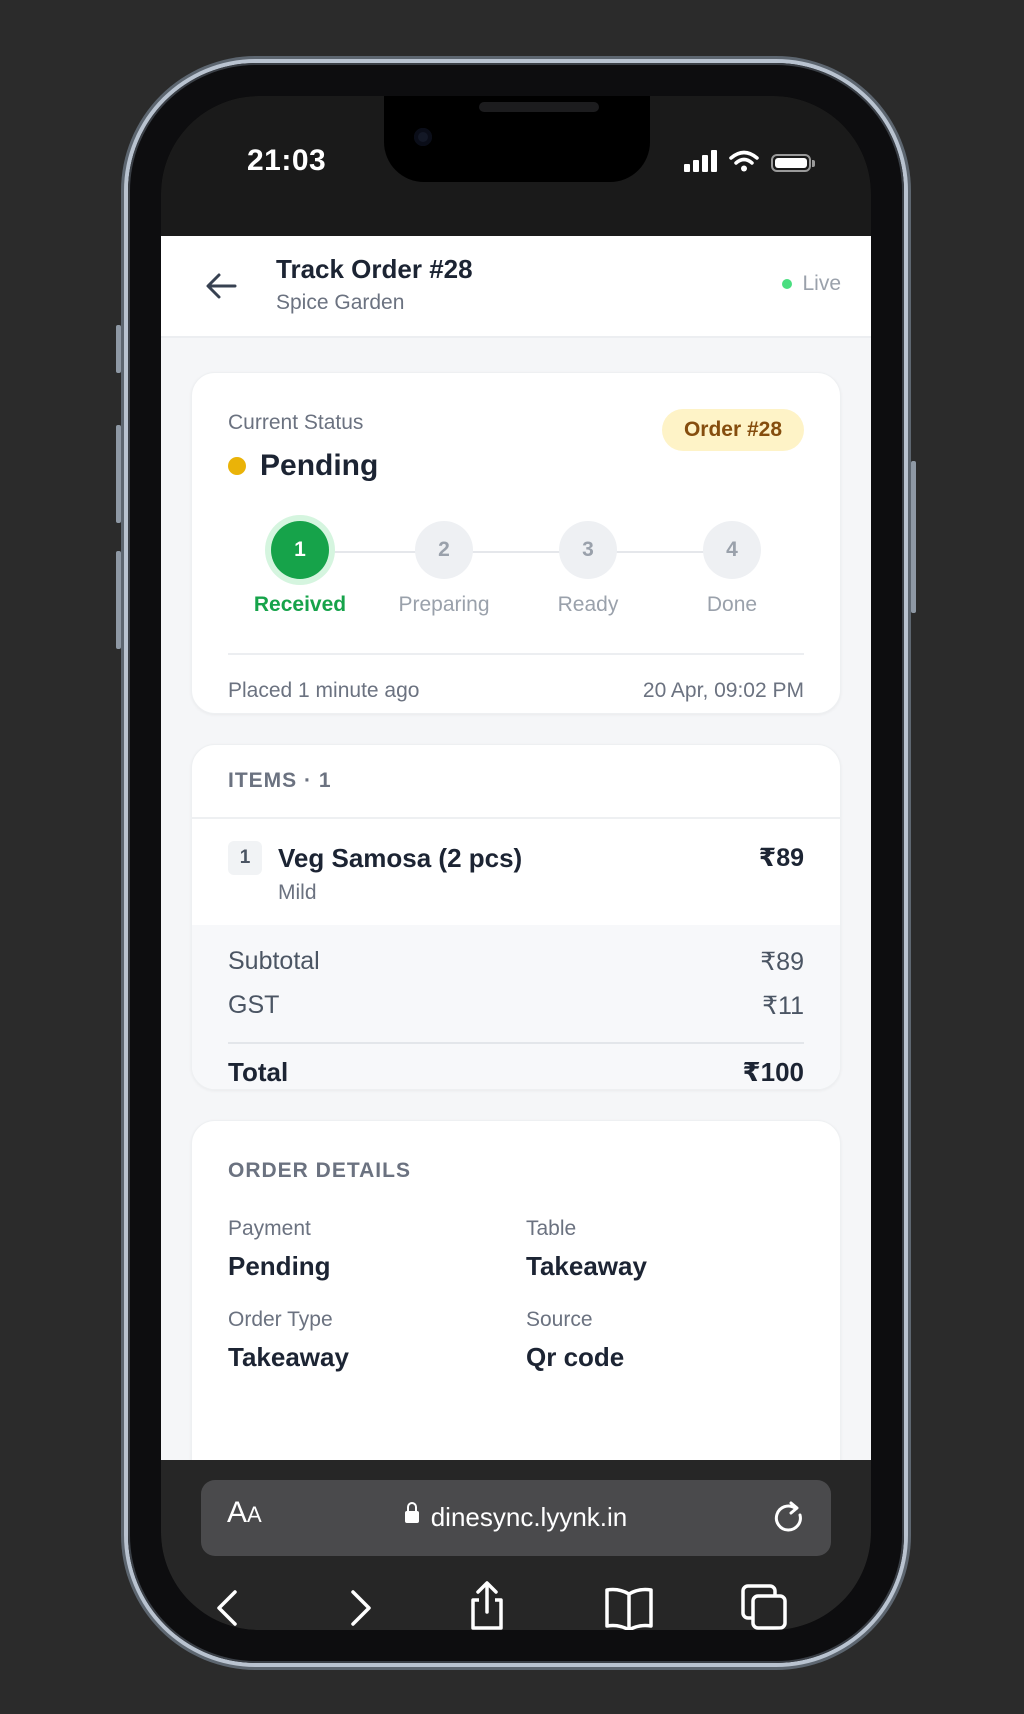 The width and height of the screenshot is (1024, 1714). What do you see at coordinates (551, 1228) in the screenshot?
I see `table-label: Table` at bounding box center [551, 1228].